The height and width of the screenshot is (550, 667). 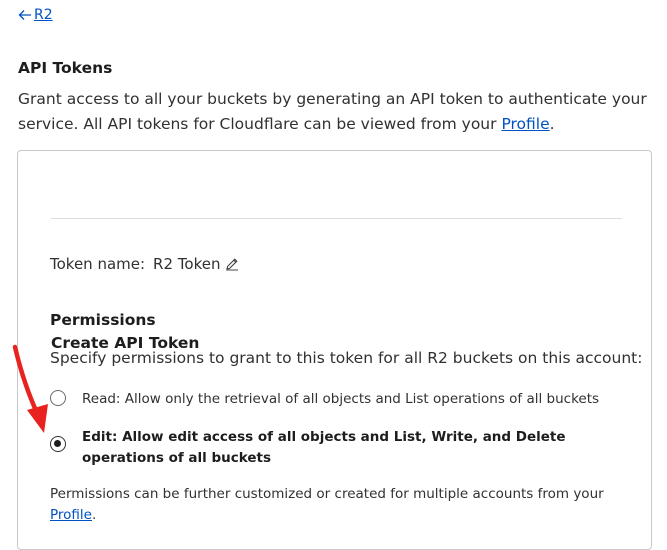 I want to click on profile-link: Profile, so click(x=525, y=124).